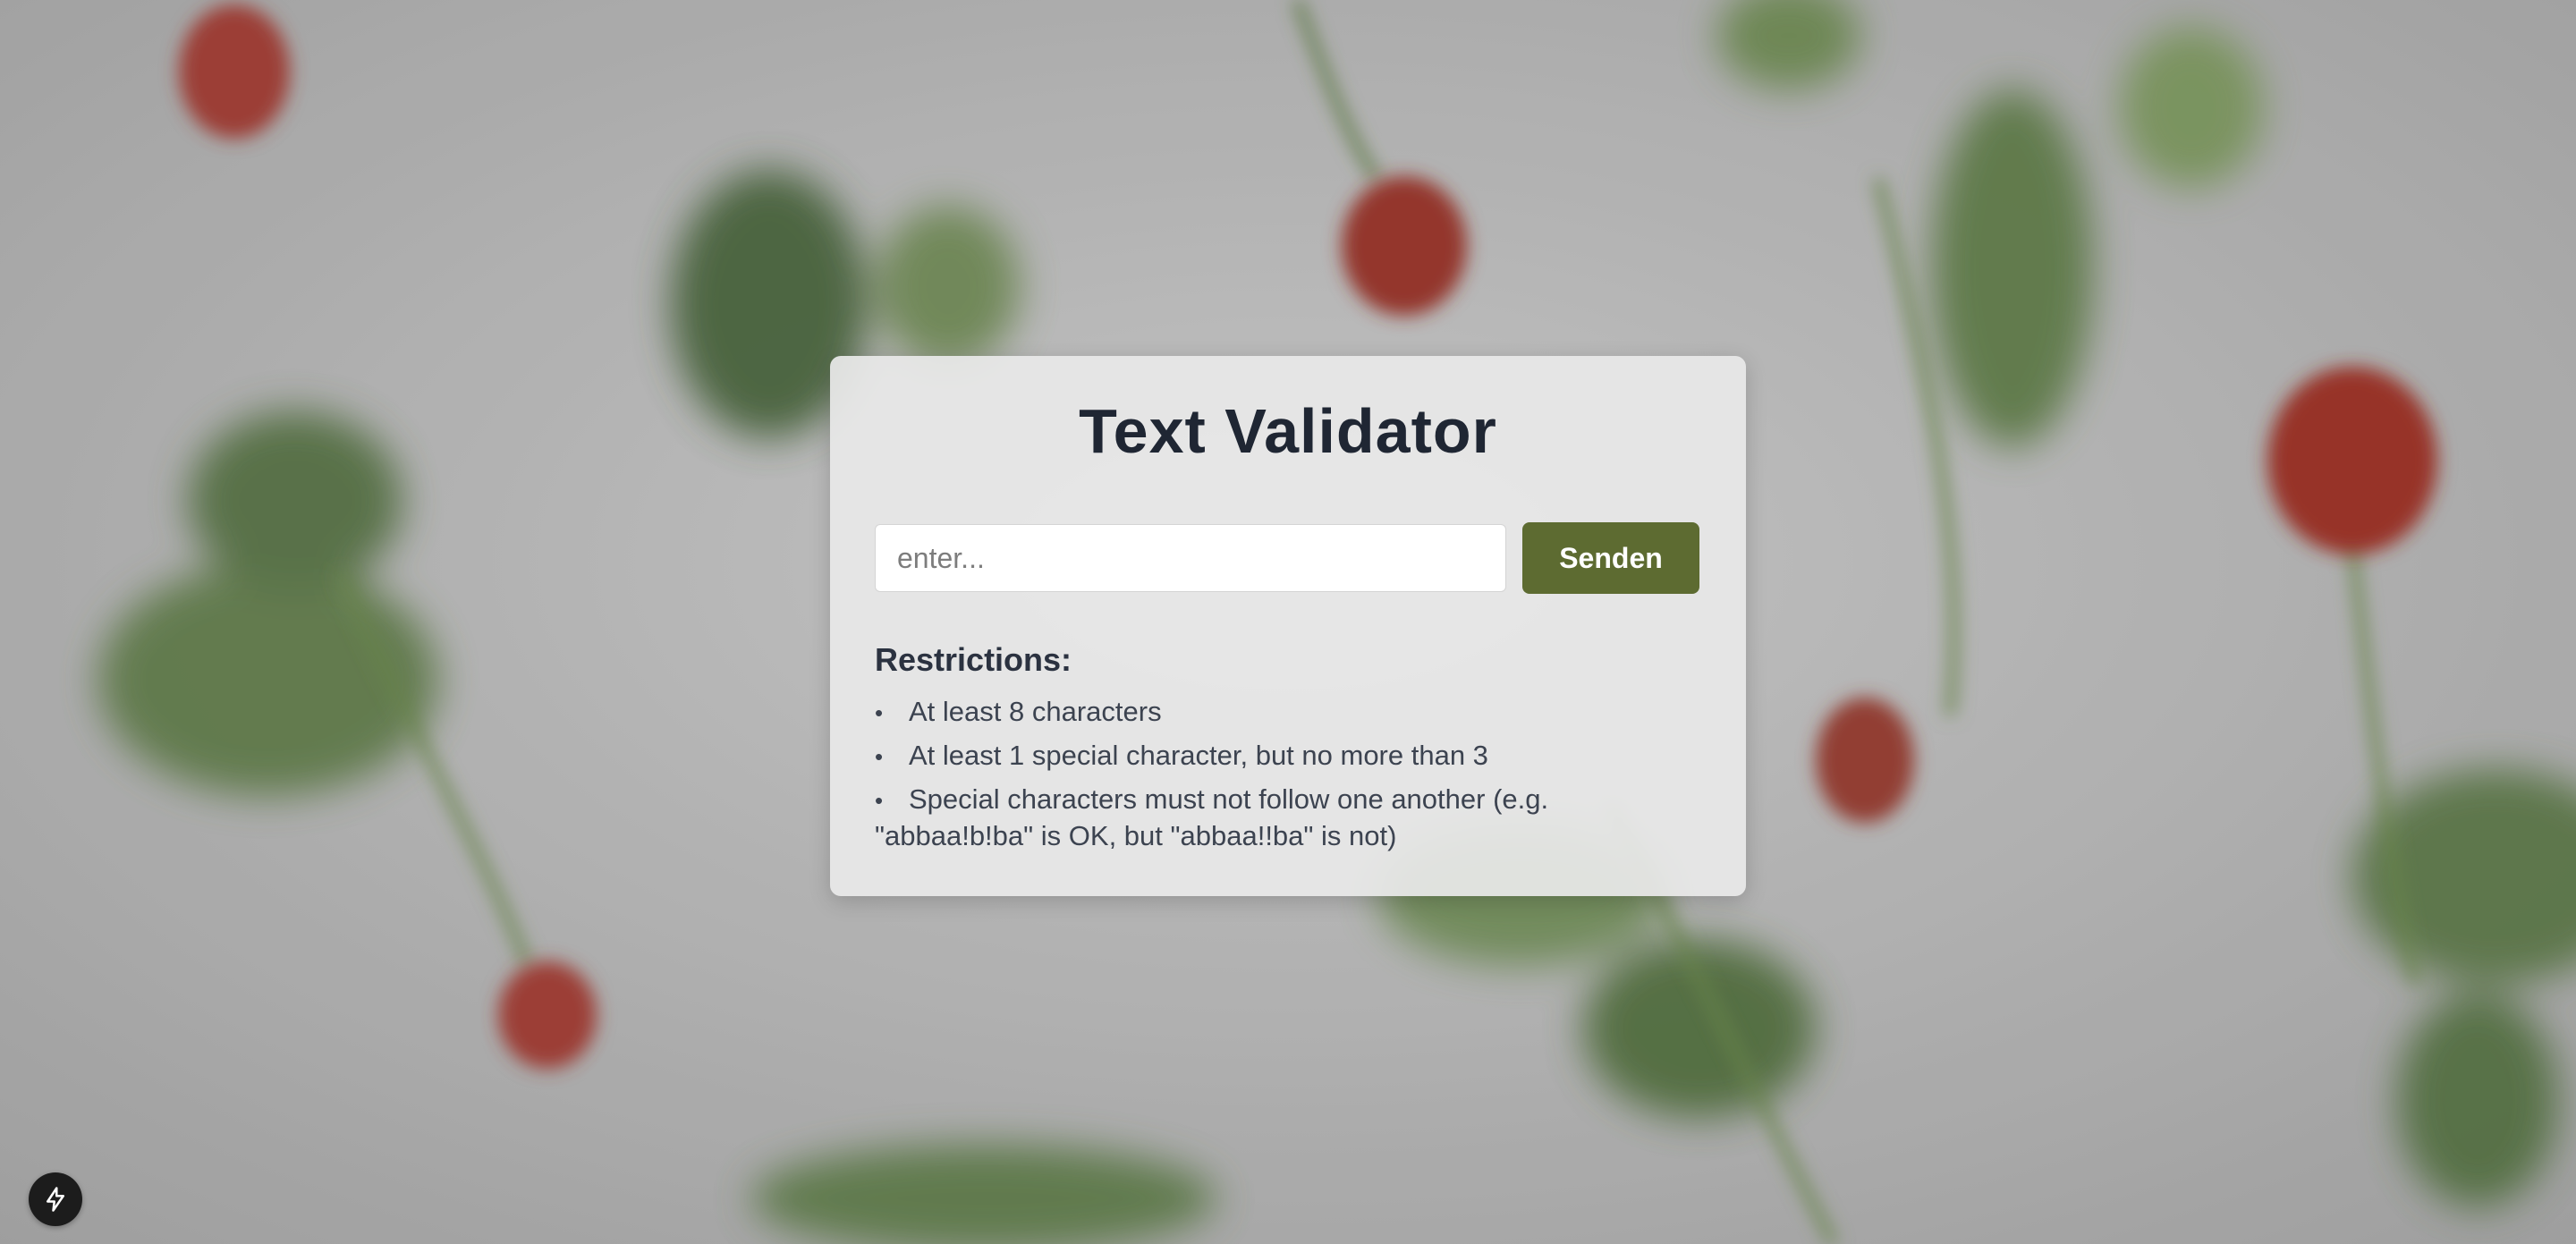 This screenshot has height=1244, width=2576. I want to click on lightning-button, so click(55, 1199).